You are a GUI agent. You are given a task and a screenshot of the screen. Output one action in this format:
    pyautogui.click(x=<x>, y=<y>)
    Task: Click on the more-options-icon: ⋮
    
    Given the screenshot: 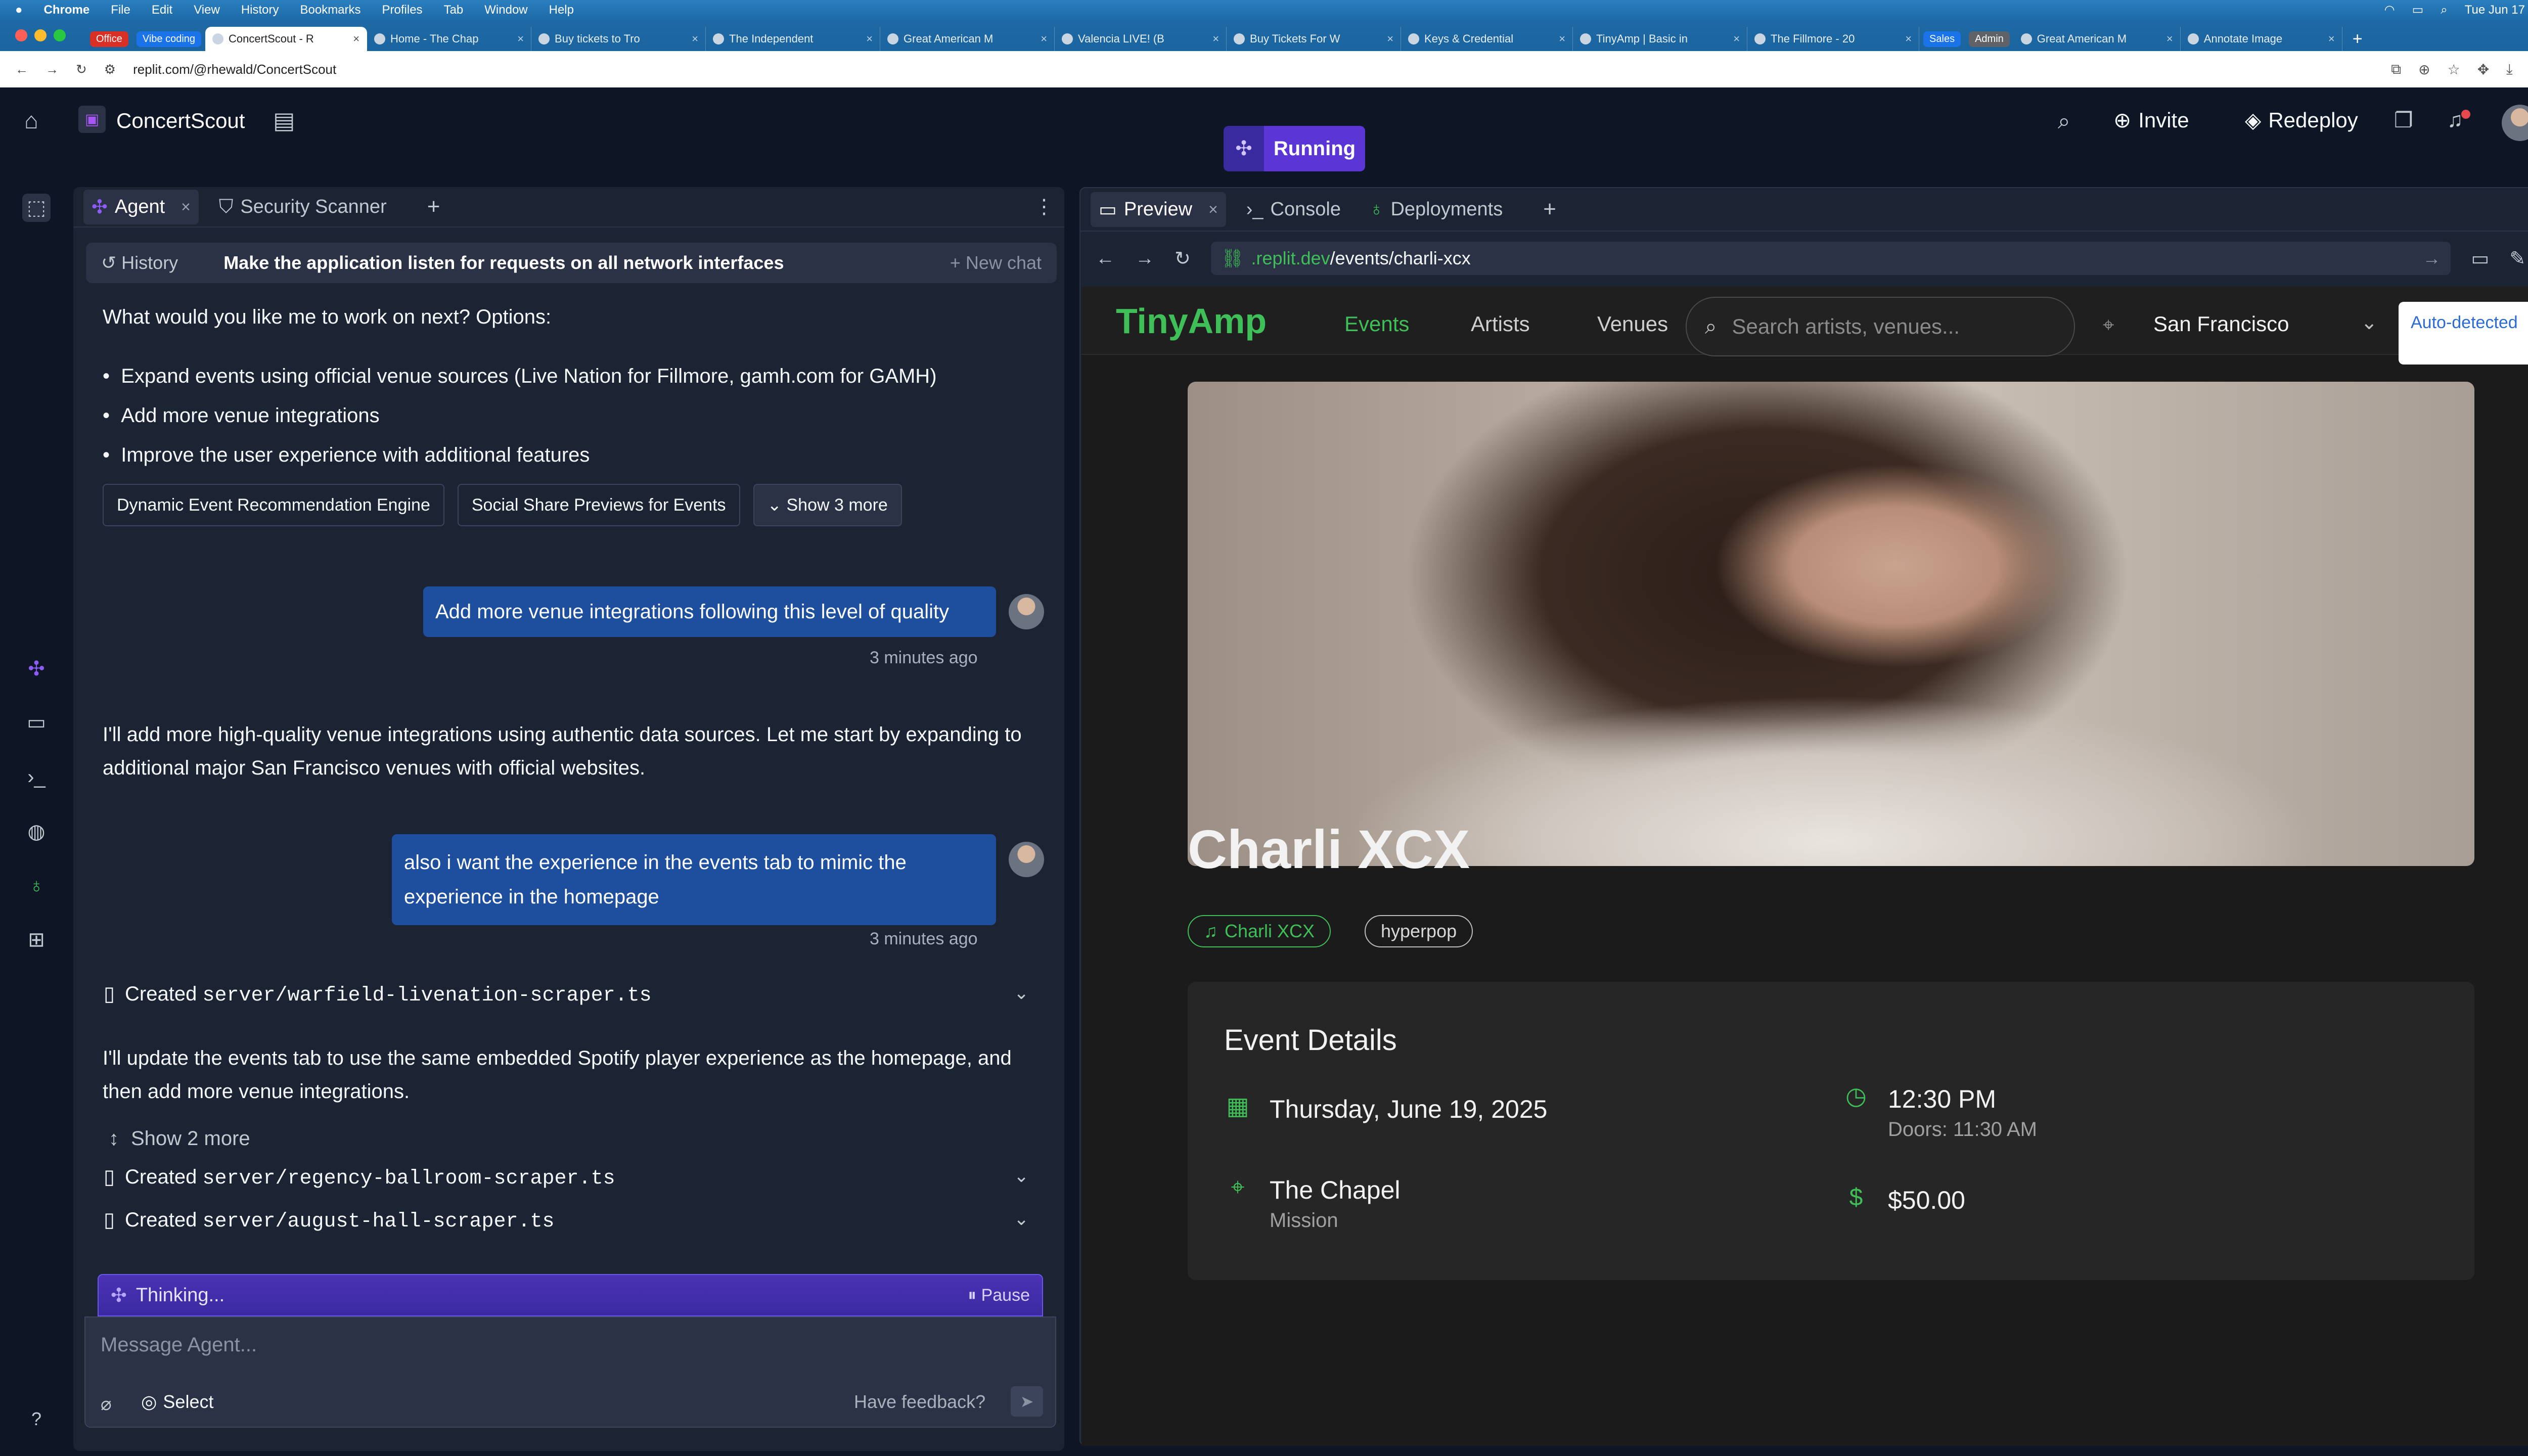 What is the action you would take?
    pyautogui.click(x=1044, y=206)
    